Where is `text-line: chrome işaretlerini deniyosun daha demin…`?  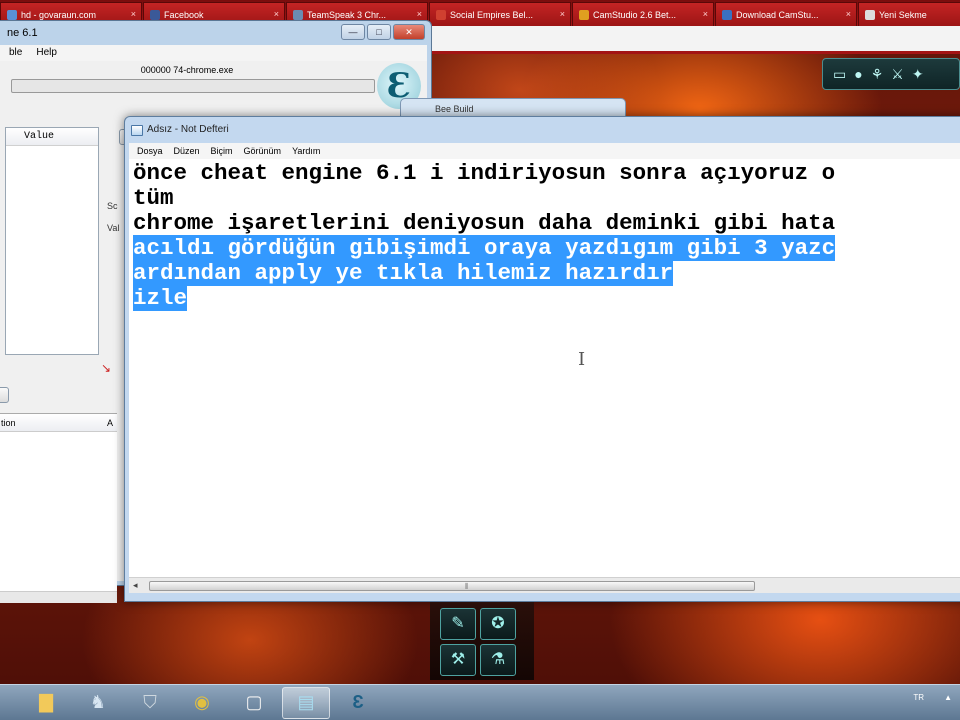
text-line: chrome işaretlerini deniyosun daha demin… is located at coordinates (484, 223).